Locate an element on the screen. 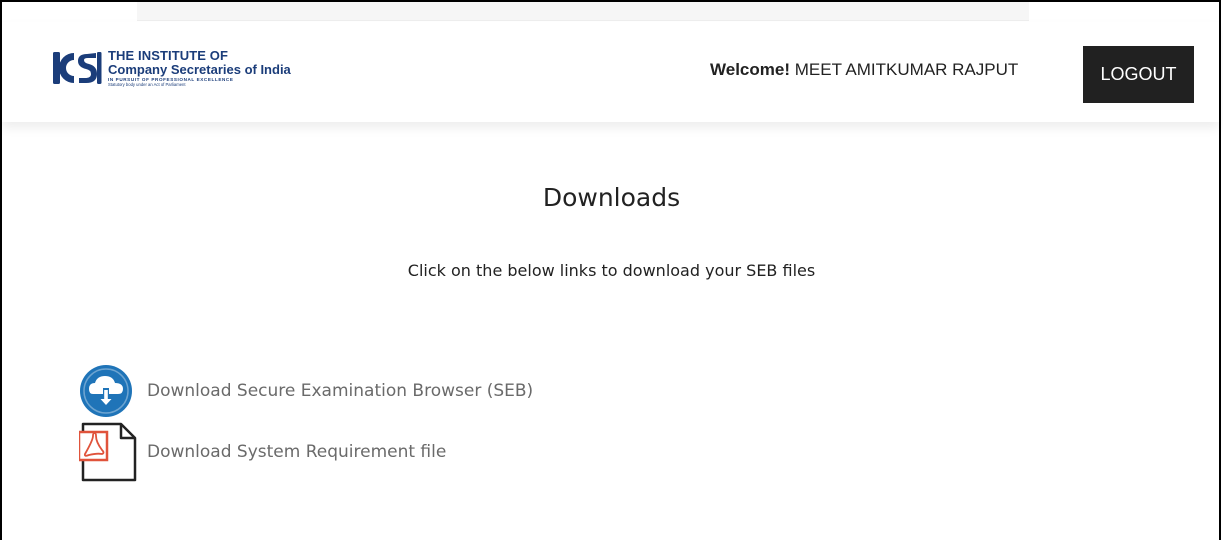  welcome-message: Welcome! MEET AMITKUMAR RAJPUT is located at coordinates (864, 70).